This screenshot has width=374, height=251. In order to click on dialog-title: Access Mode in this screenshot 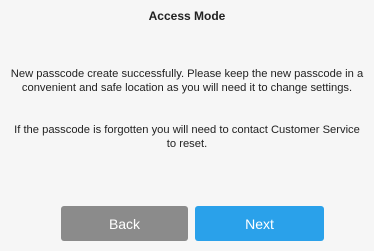, I will do `click(187, 16)`.